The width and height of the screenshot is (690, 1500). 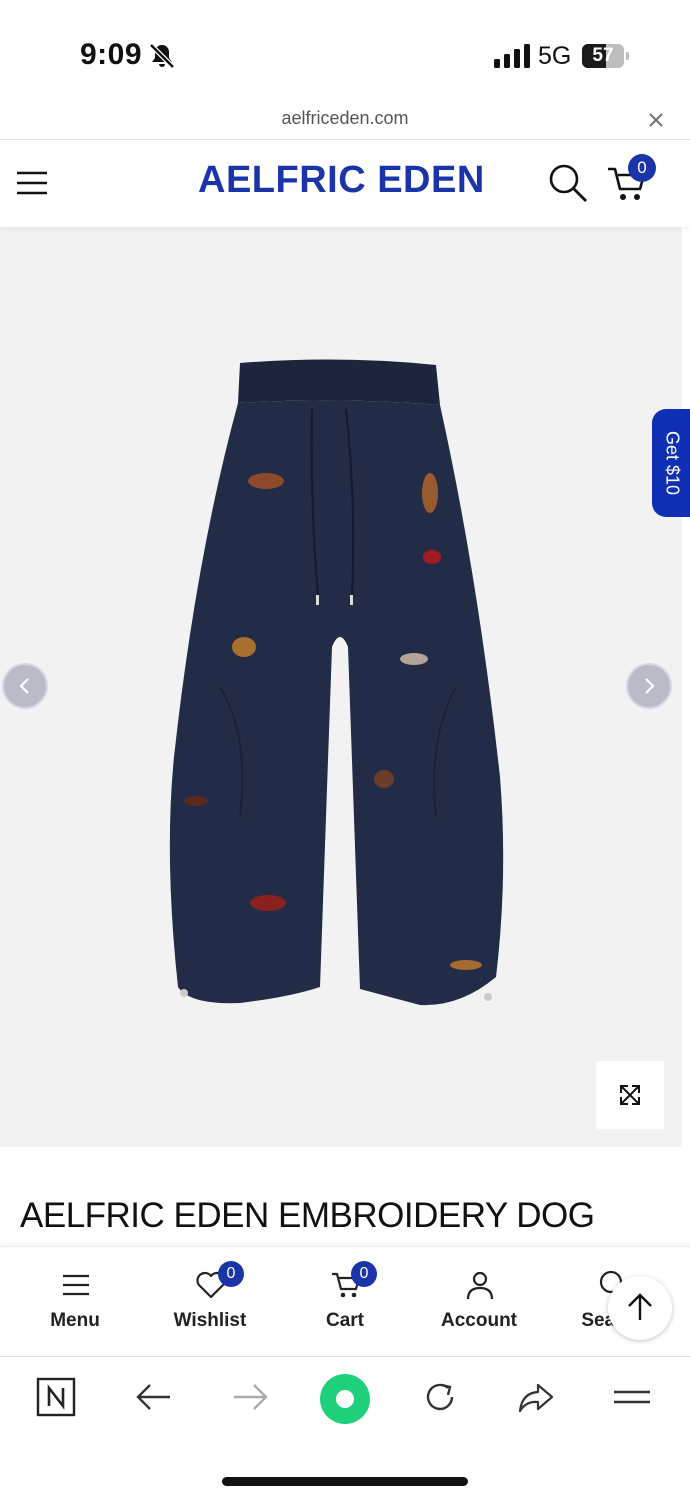 What do you see at coordinates (76, 1285) in the screenshot?
I see `menu-icon` at bounding box center [76, 1285].